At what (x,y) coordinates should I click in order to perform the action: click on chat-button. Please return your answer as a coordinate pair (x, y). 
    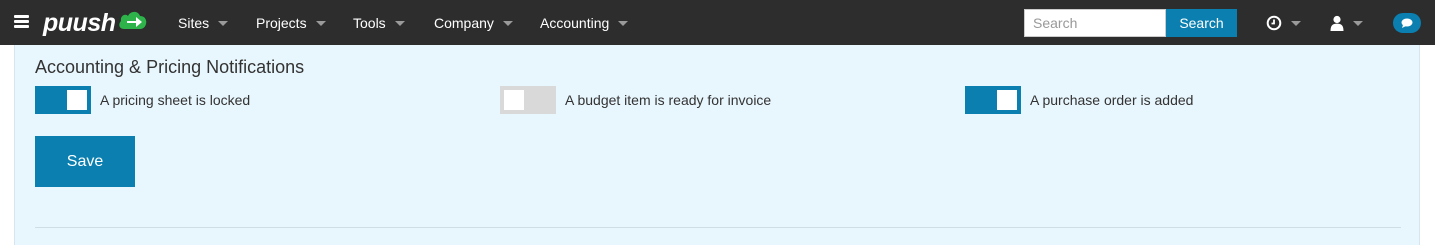
    Looking at the image, I should click on (1407, 23).